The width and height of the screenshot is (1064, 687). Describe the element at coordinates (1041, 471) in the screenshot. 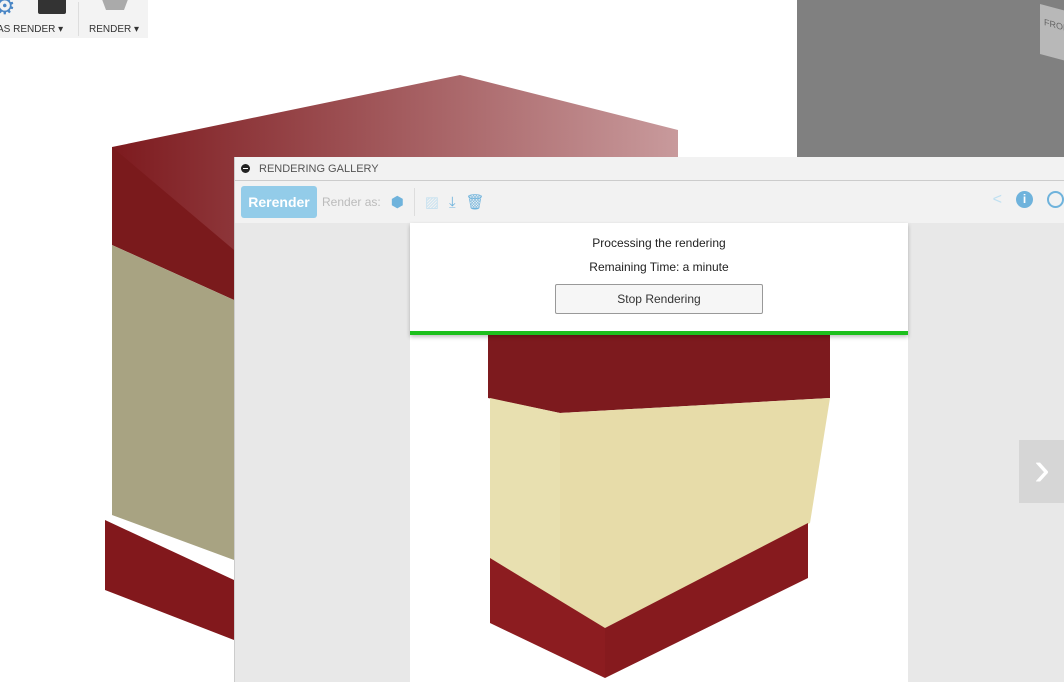

I see `next-image-button: ›` at that location.